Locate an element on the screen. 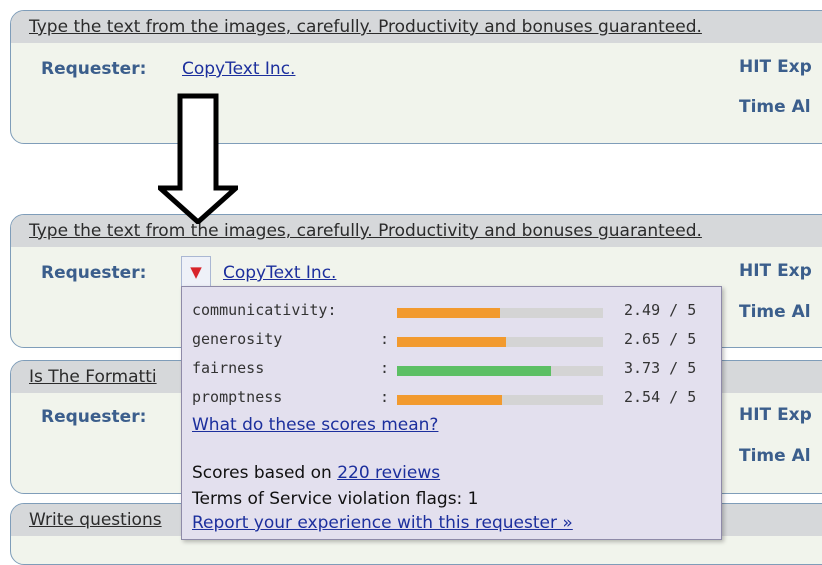 This screenshot has width=822, height=565. score-value: 3.73 / 5 is located at coordinates (660, 368).